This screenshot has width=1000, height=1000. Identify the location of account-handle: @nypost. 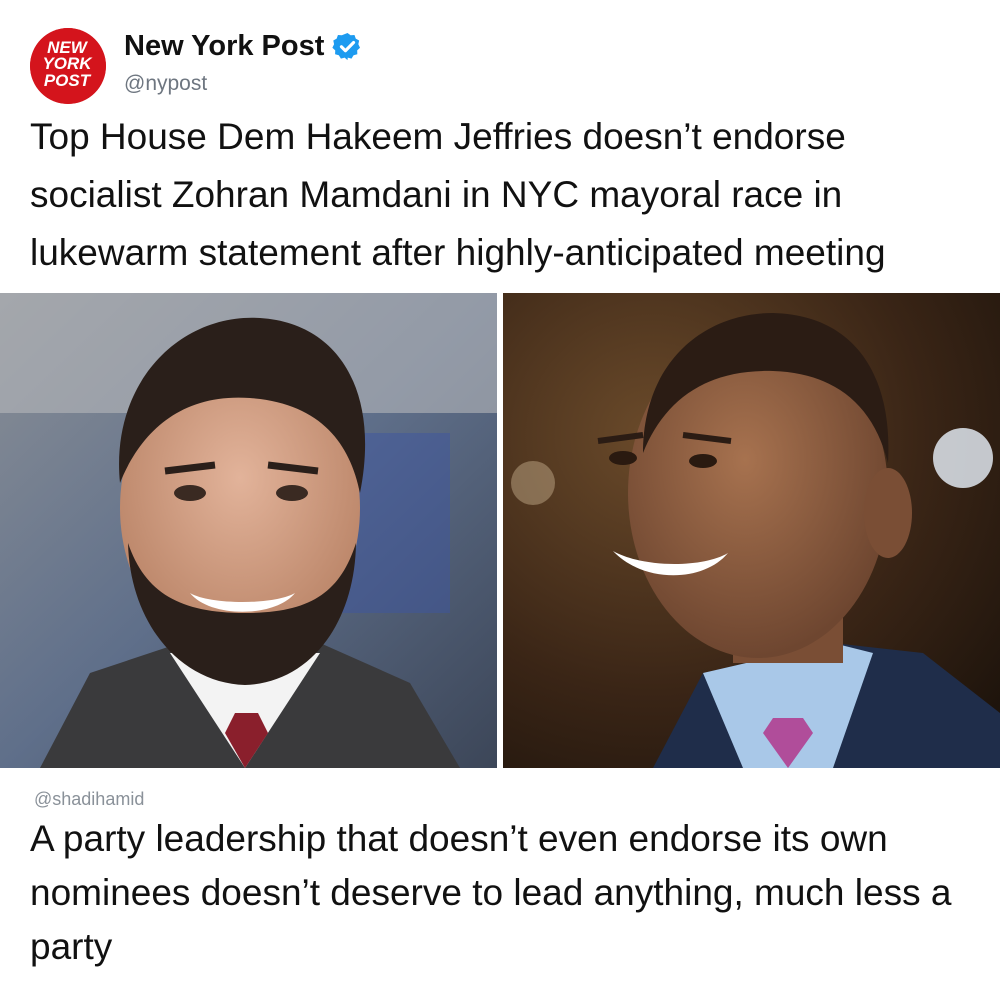
(165, 84).